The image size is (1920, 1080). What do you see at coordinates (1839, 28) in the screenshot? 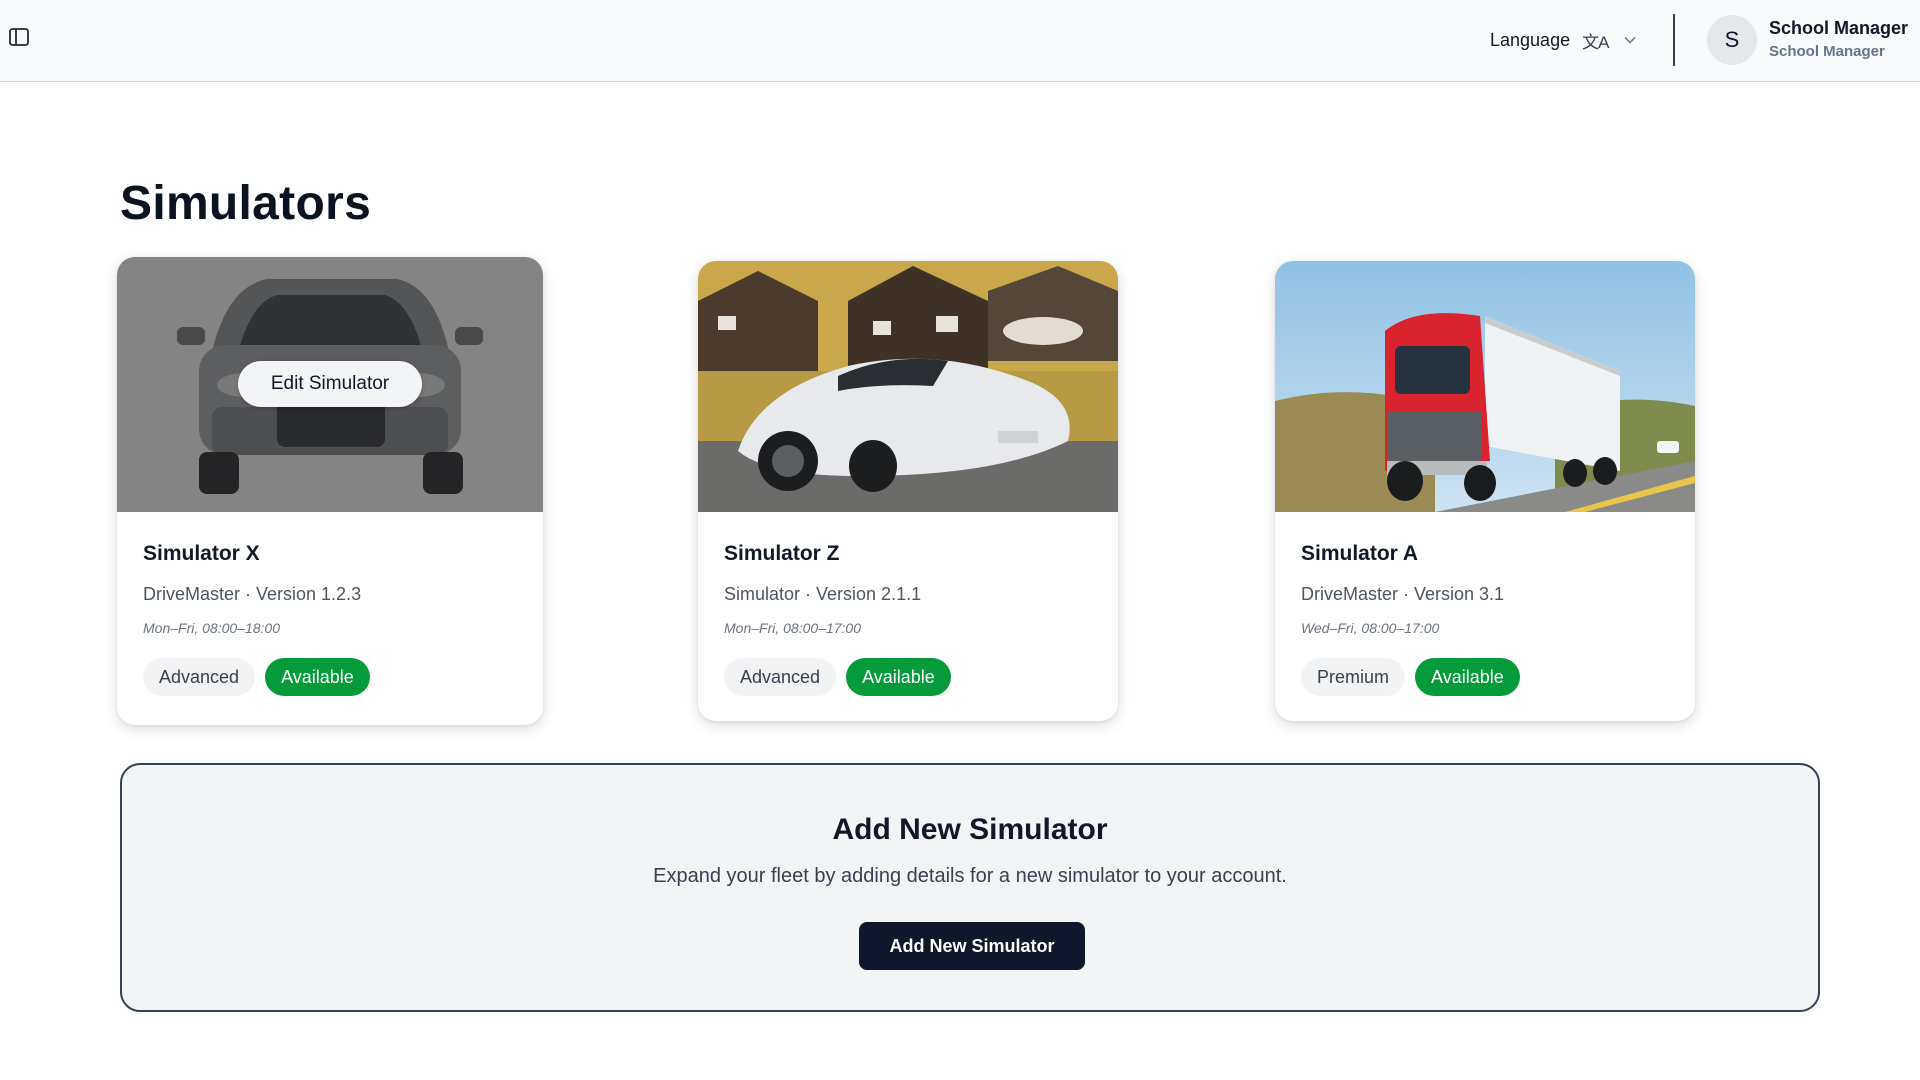
I see `user-name: School Manager` at bounding box center [1839, 28].